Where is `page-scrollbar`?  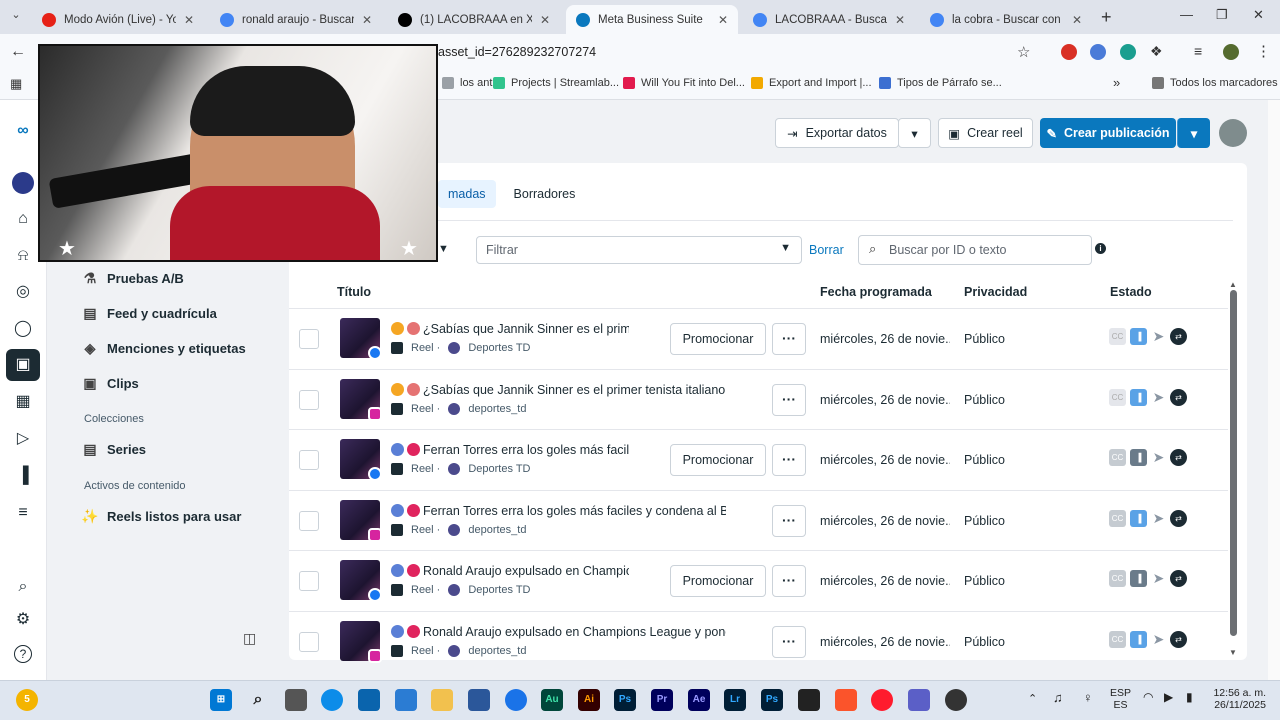 page-scrollbar is located at coordinates (1274, 390).